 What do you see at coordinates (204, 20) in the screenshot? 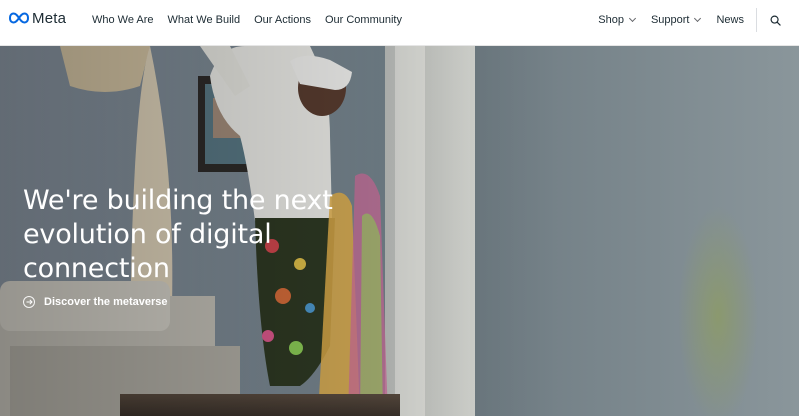
I see `nav-what-we-build: What We Build` at bounding box center [204, 20].